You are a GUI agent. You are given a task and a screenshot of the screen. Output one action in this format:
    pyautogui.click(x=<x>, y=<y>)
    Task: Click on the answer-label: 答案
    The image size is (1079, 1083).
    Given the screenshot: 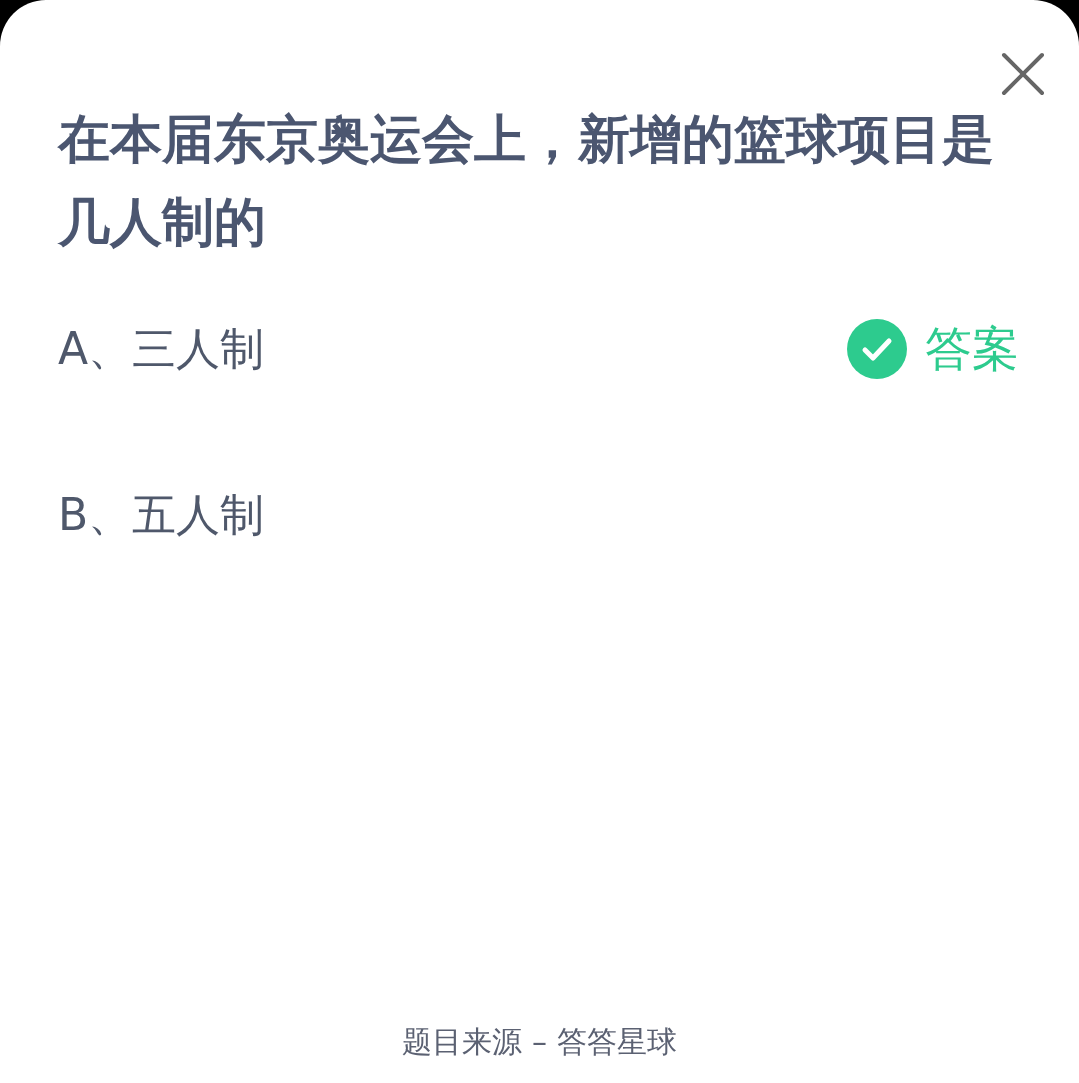 What is the action you would take?
    pyautogui.click(x=972, y=348)
    